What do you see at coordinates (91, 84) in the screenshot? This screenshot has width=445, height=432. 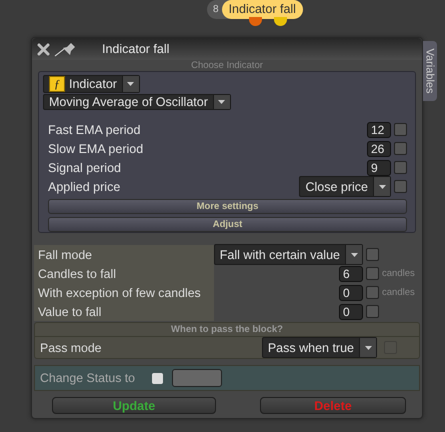 I see `category-dropdown: ƒ Indicator` at bounding box center [91, 84].